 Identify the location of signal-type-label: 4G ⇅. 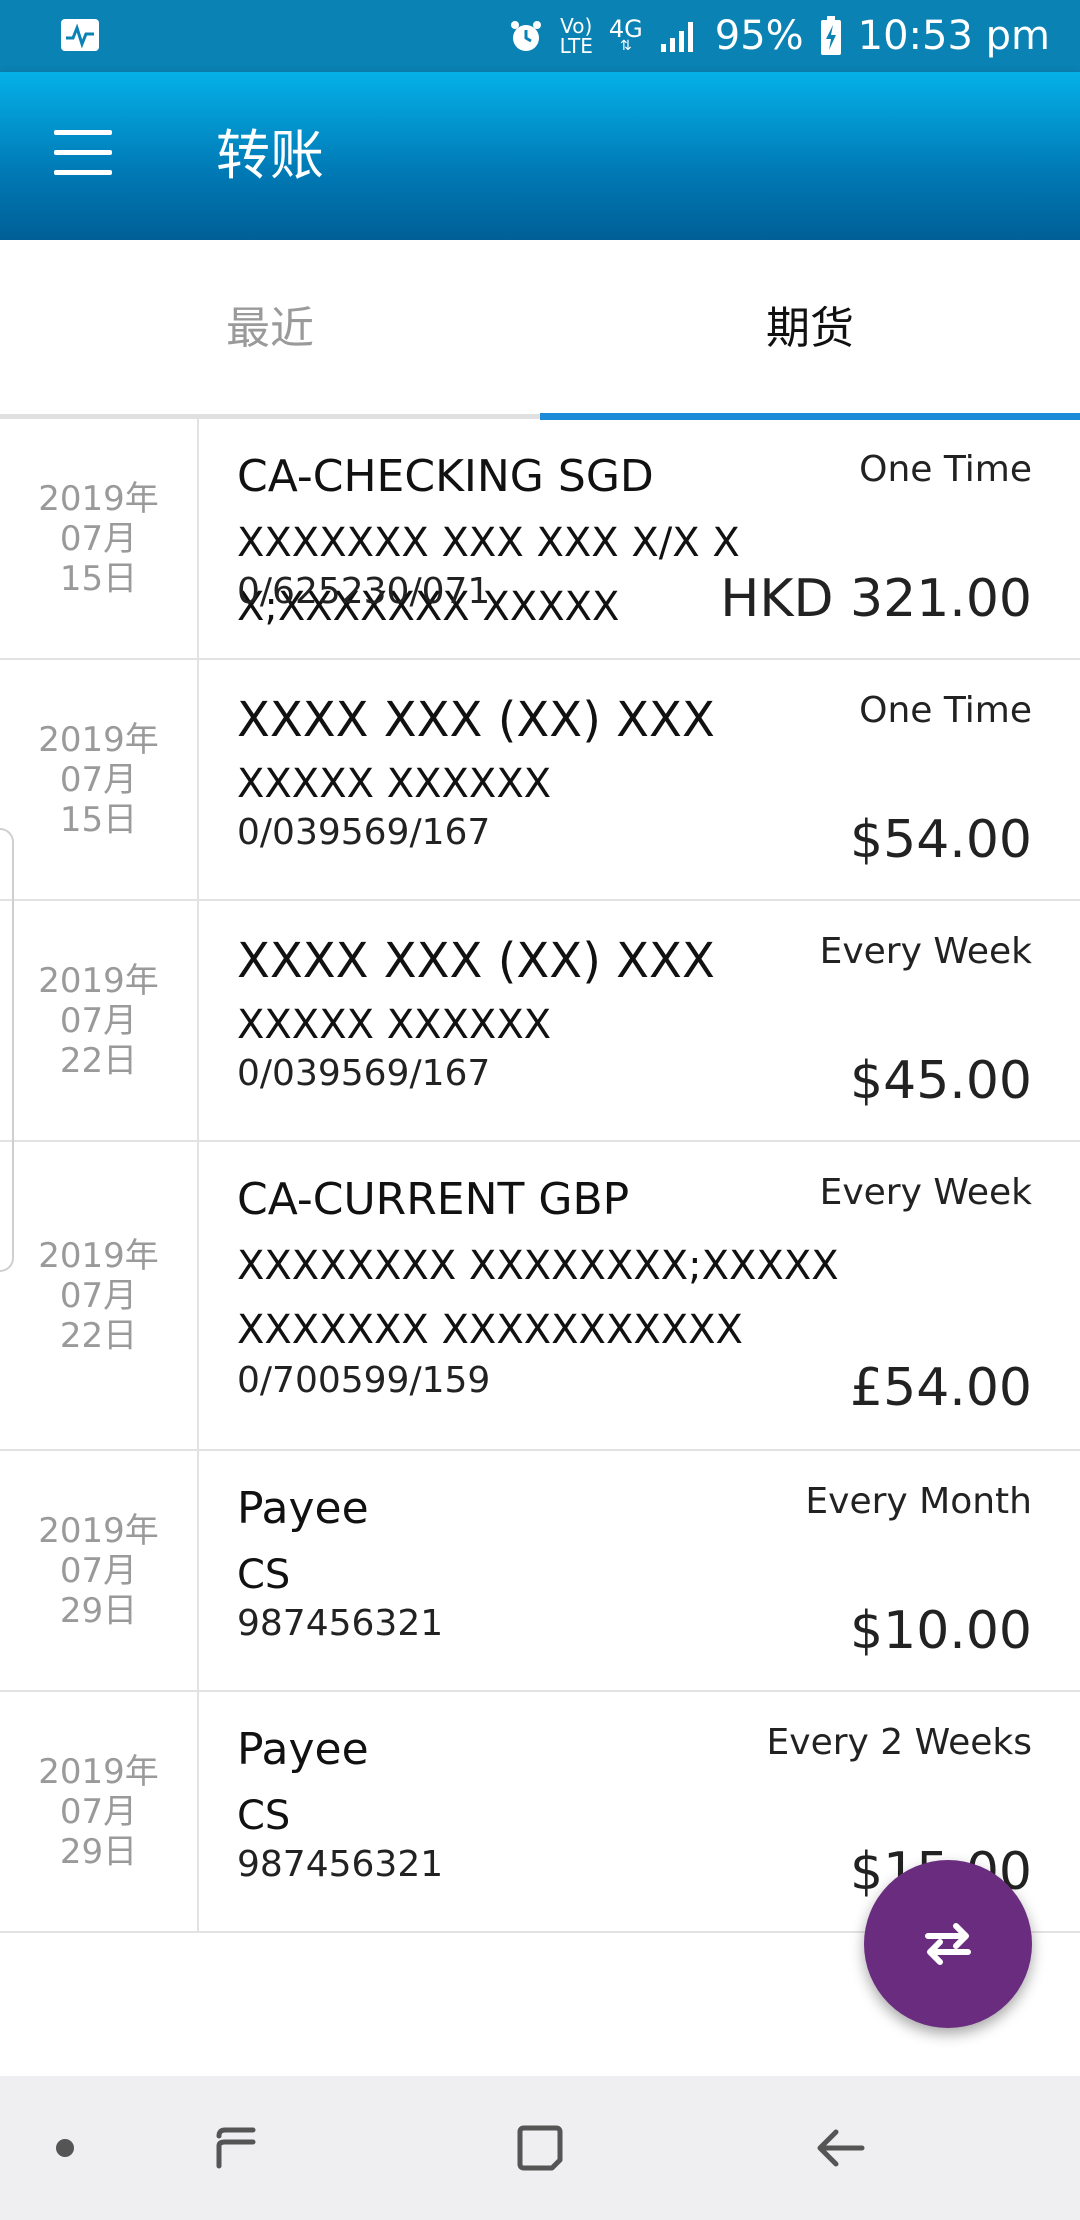
(626, 35).